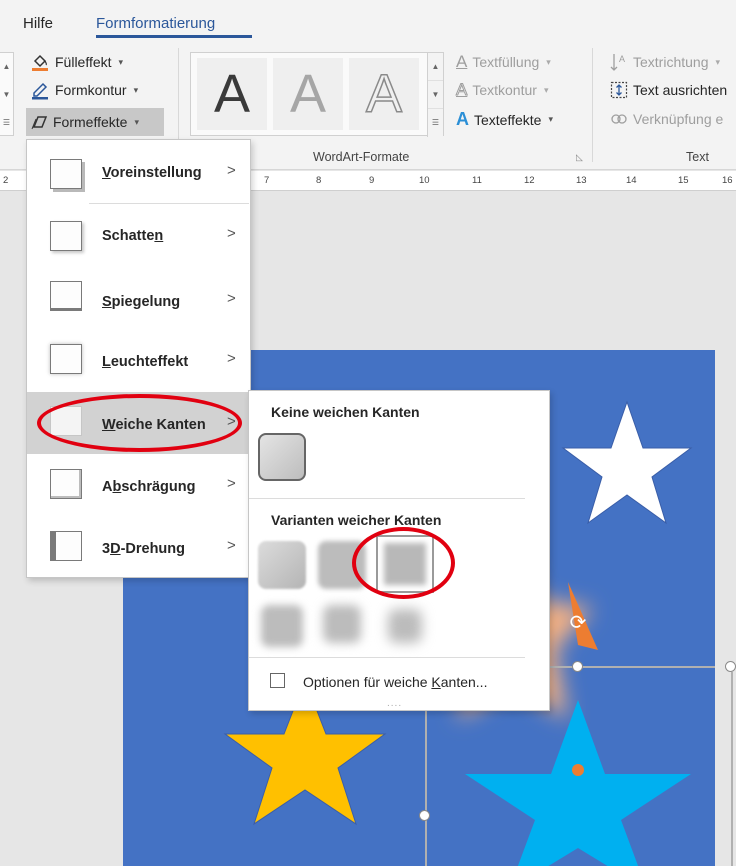  I want to click on bevel-icon, so click(66, 484).